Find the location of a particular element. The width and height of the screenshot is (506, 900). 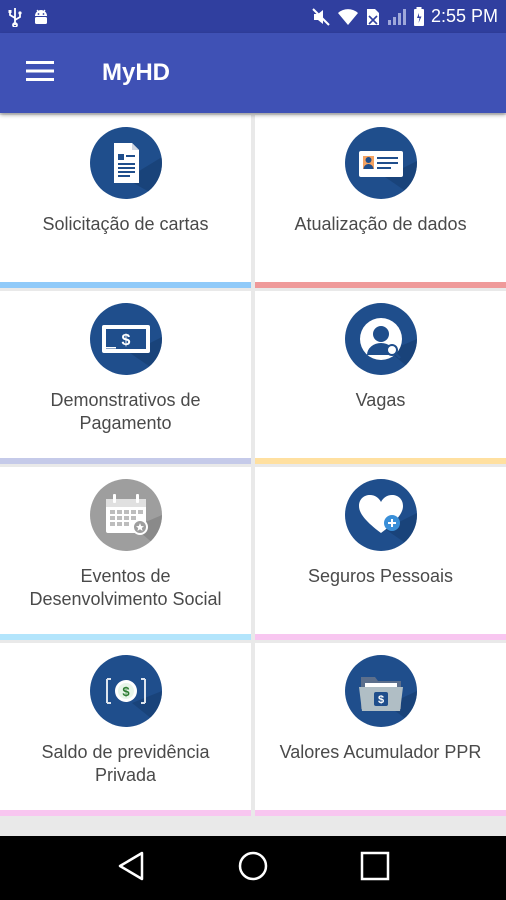

back-button is located at coordinates (131, 868).